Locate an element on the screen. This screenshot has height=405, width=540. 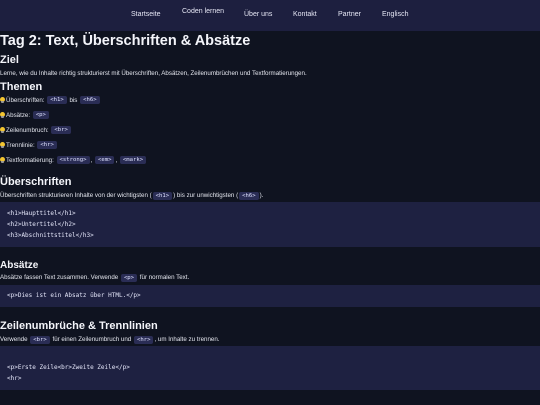
code-line: <p>Erste Zeile<br>Zweite Zeile</p> is located at coordinates (68, 367).